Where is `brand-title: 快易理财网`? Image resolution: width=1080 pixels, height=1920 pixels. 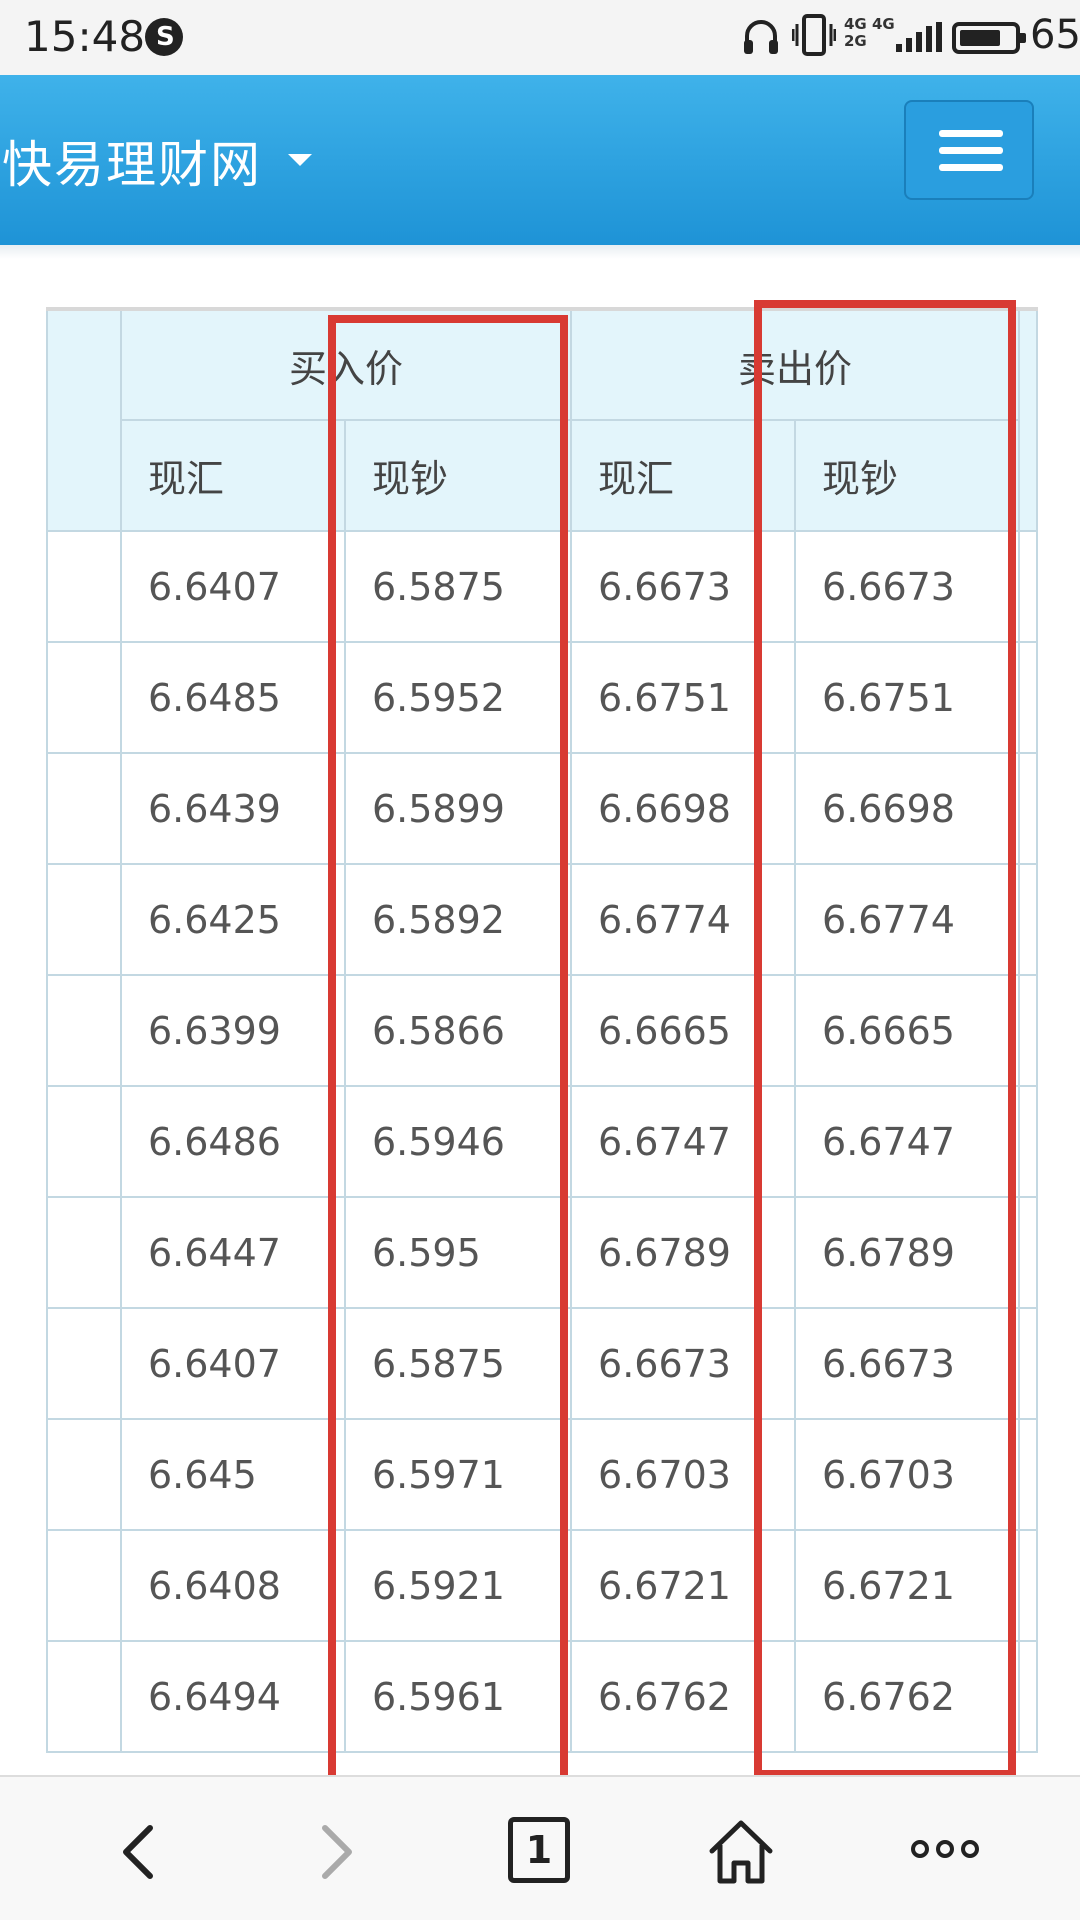
brand-title: 快易理财网 is located at coordinates (132, 161).